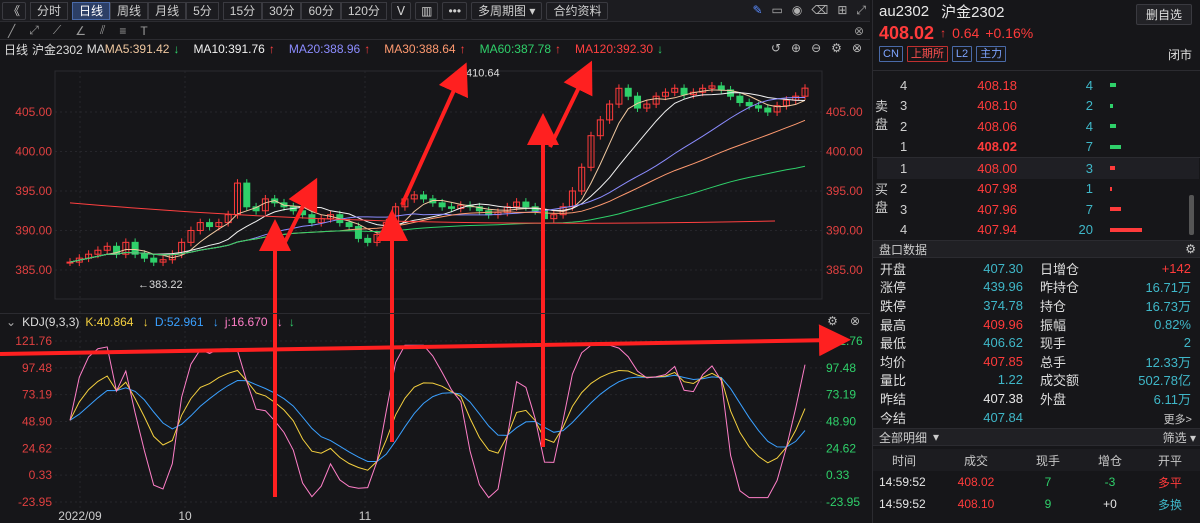 This screenshot has height=523, width=1200. I want to click on time-tick: 11, so click(365, 516).